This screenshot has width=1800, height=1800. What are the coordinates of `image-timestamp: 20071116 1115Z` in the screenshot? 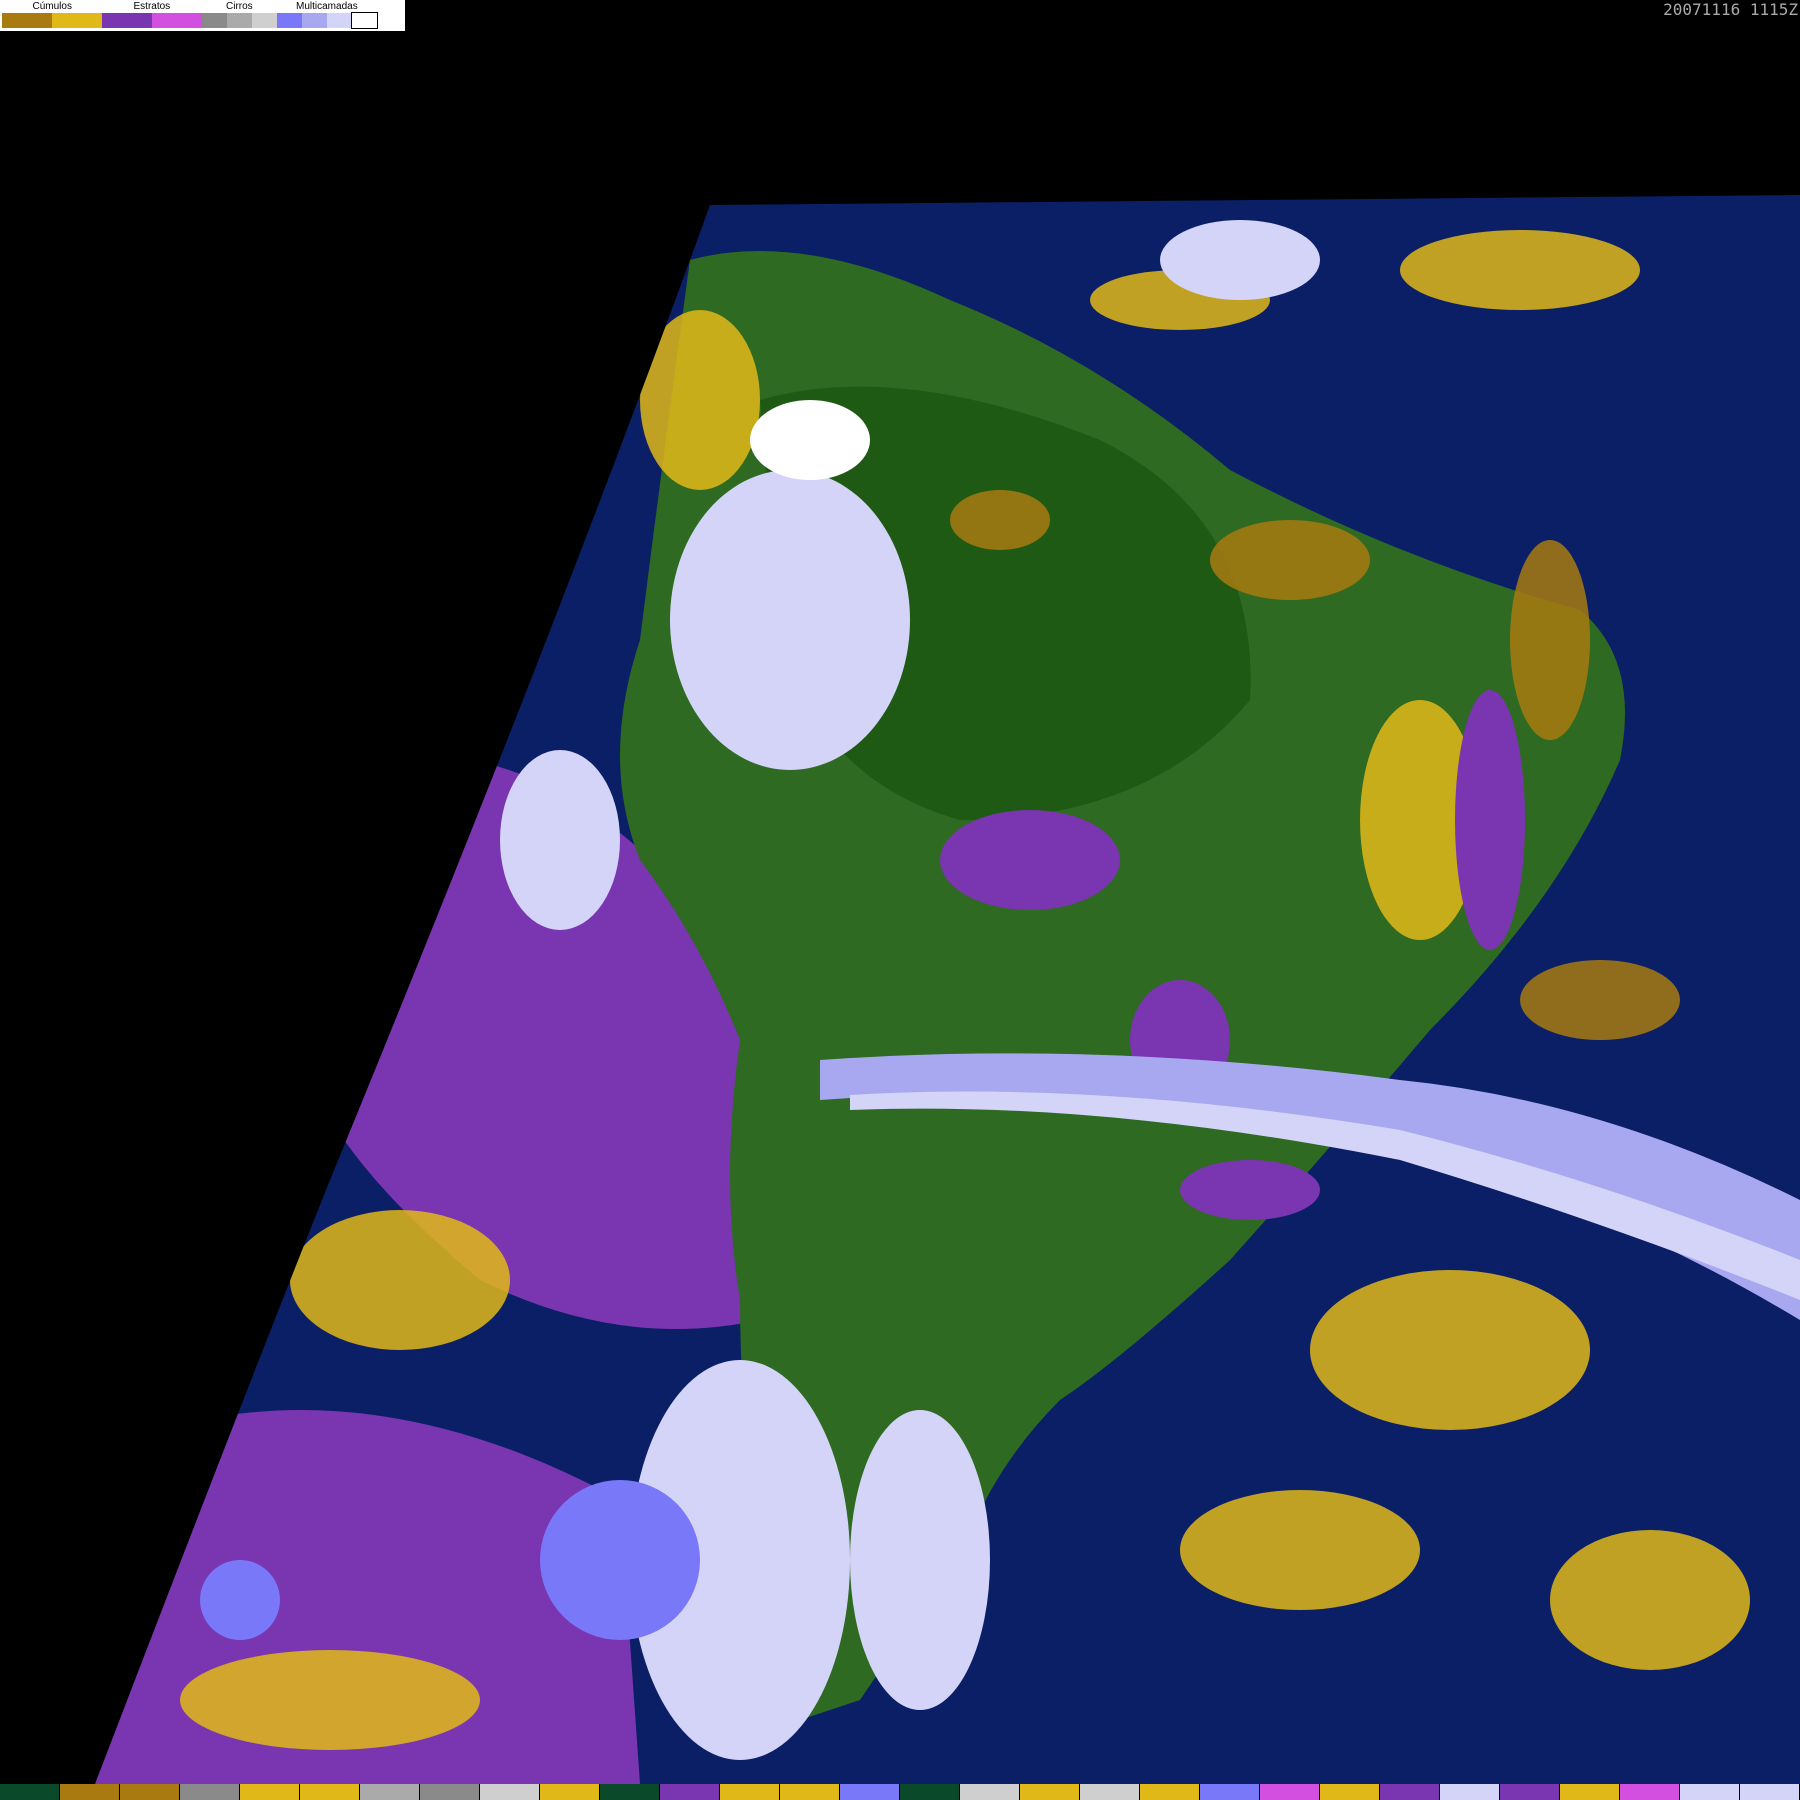 It's located at (1730, 9).